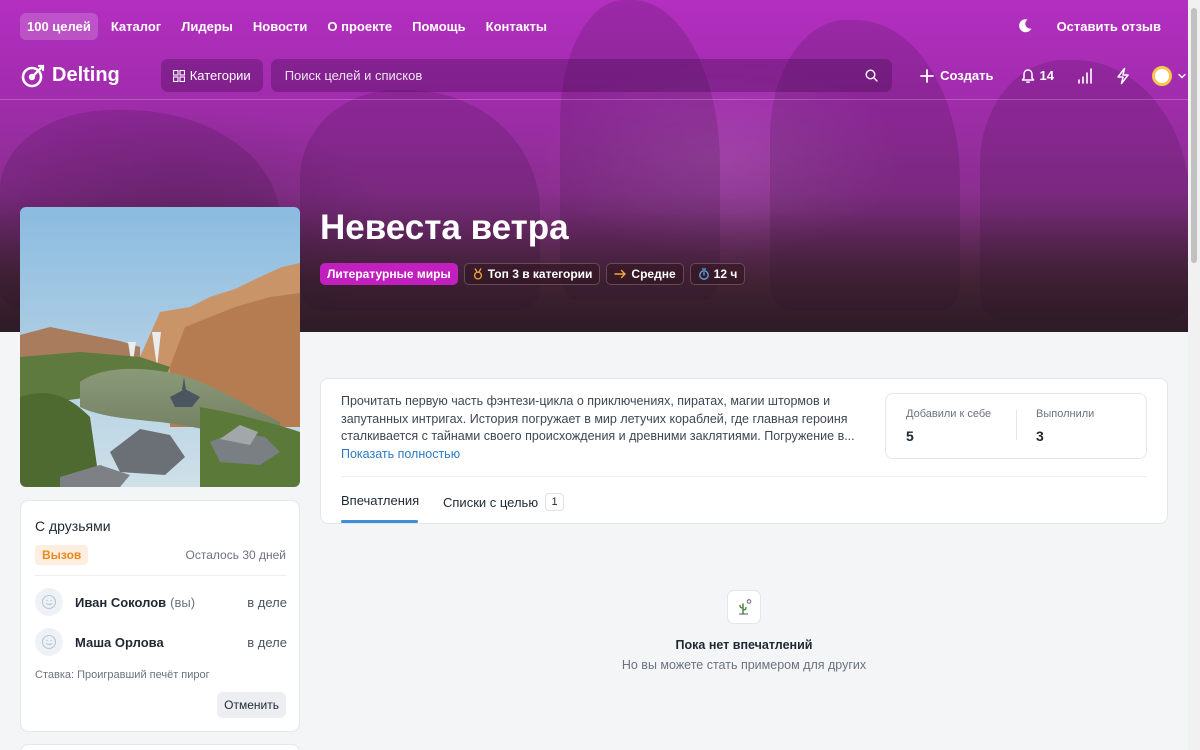 The image size is (1200, 750). I want to click on nav-100-goals: 100 целей, so click(59, 26).